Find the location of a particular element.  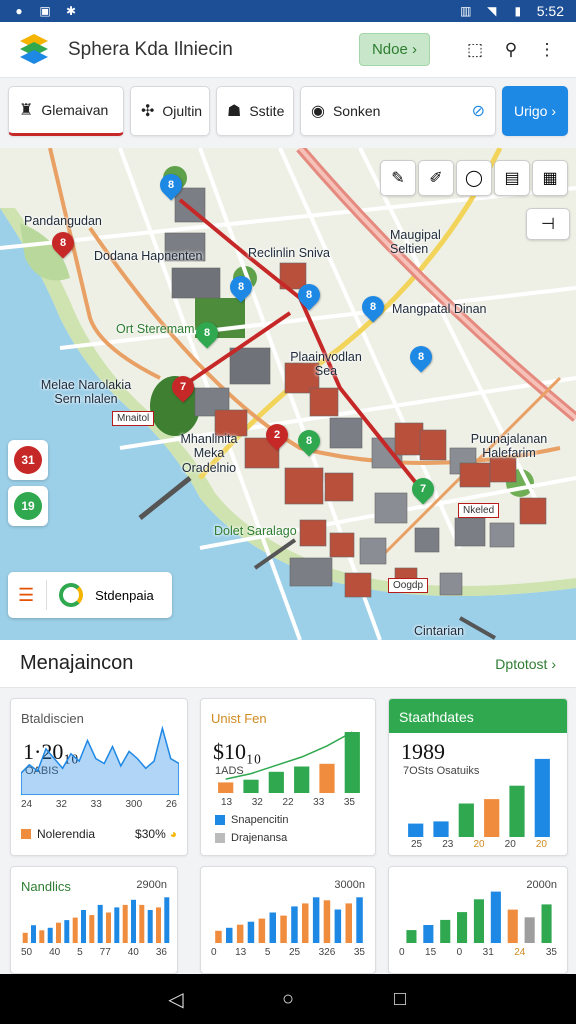

system-nav-bar: ◁ ○ □ is located at coordinates (288, 999).